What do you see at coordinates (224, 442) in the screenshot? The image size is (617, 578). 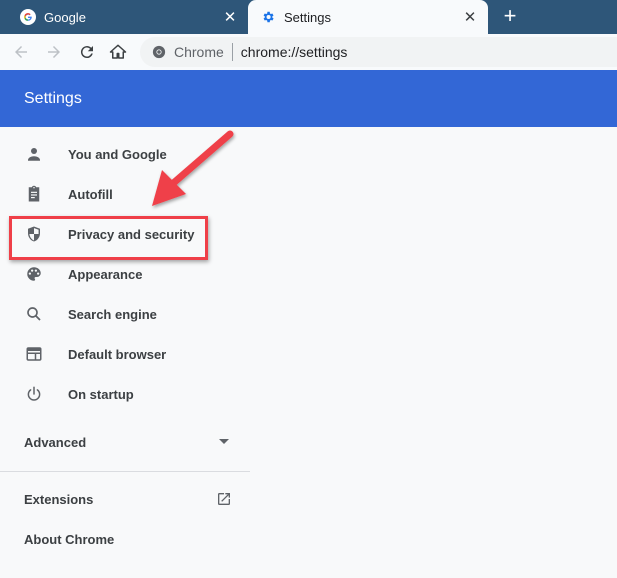 I see `dropdown-arrow-icon` at bounding box center [224, 442].